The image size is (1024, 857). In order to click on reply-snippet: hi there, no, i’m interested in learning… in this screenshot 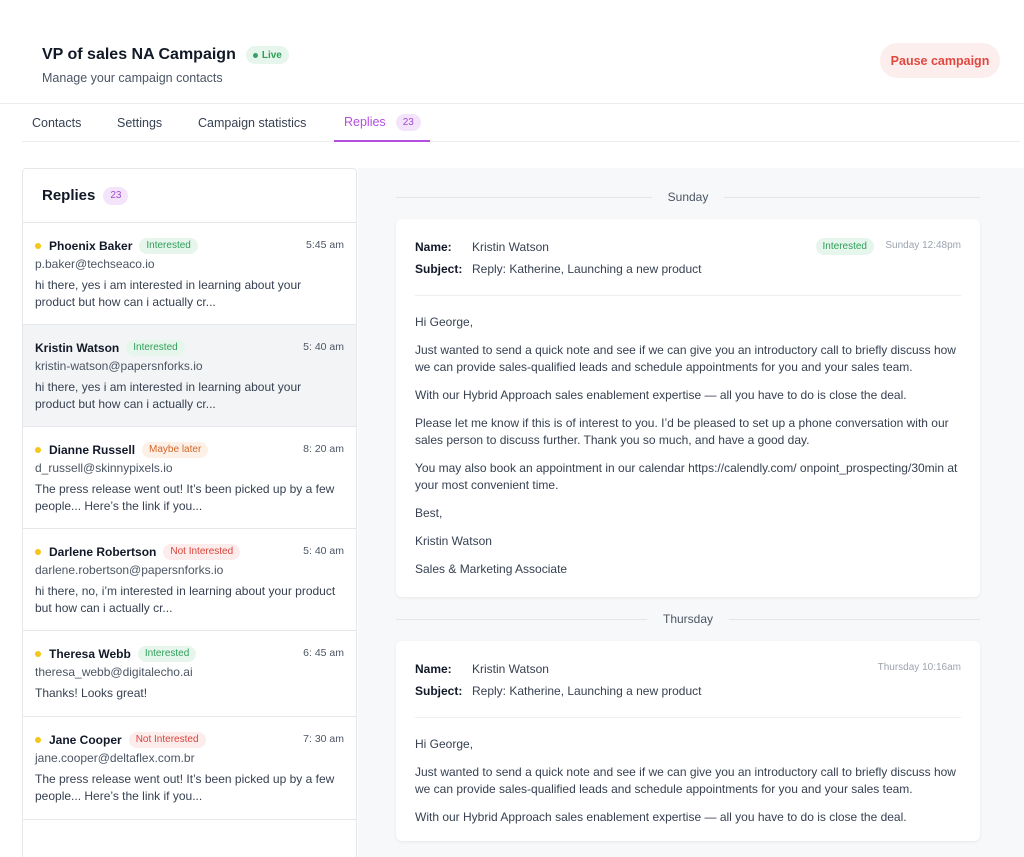, I will do `click(185, 599)`.